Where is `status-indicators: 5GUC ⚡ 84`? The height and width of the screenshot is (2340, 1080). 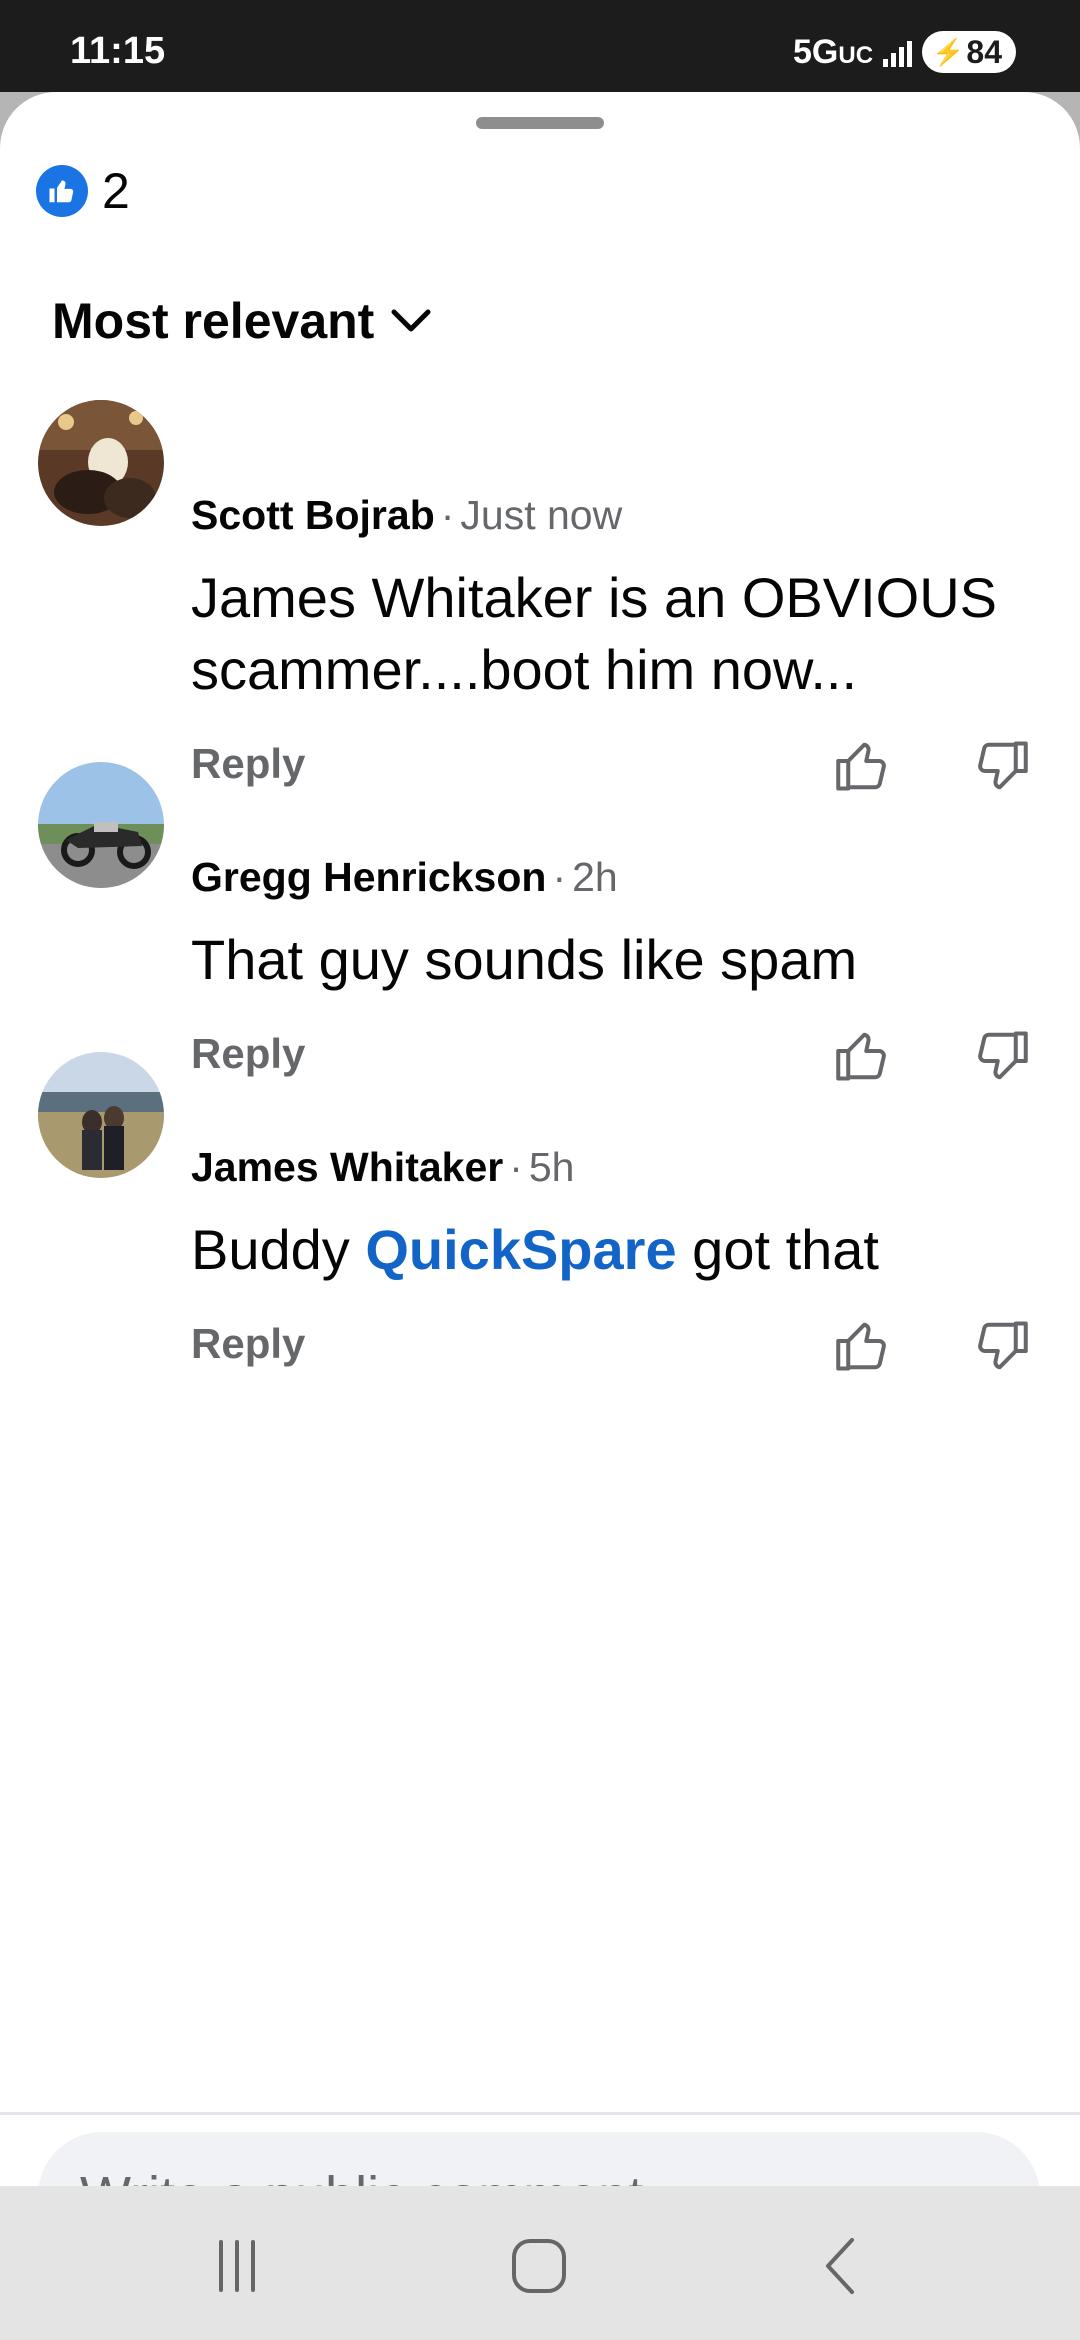
status-indicators: 5GUC ⚡ 84 is located at coordinates (904, 52).